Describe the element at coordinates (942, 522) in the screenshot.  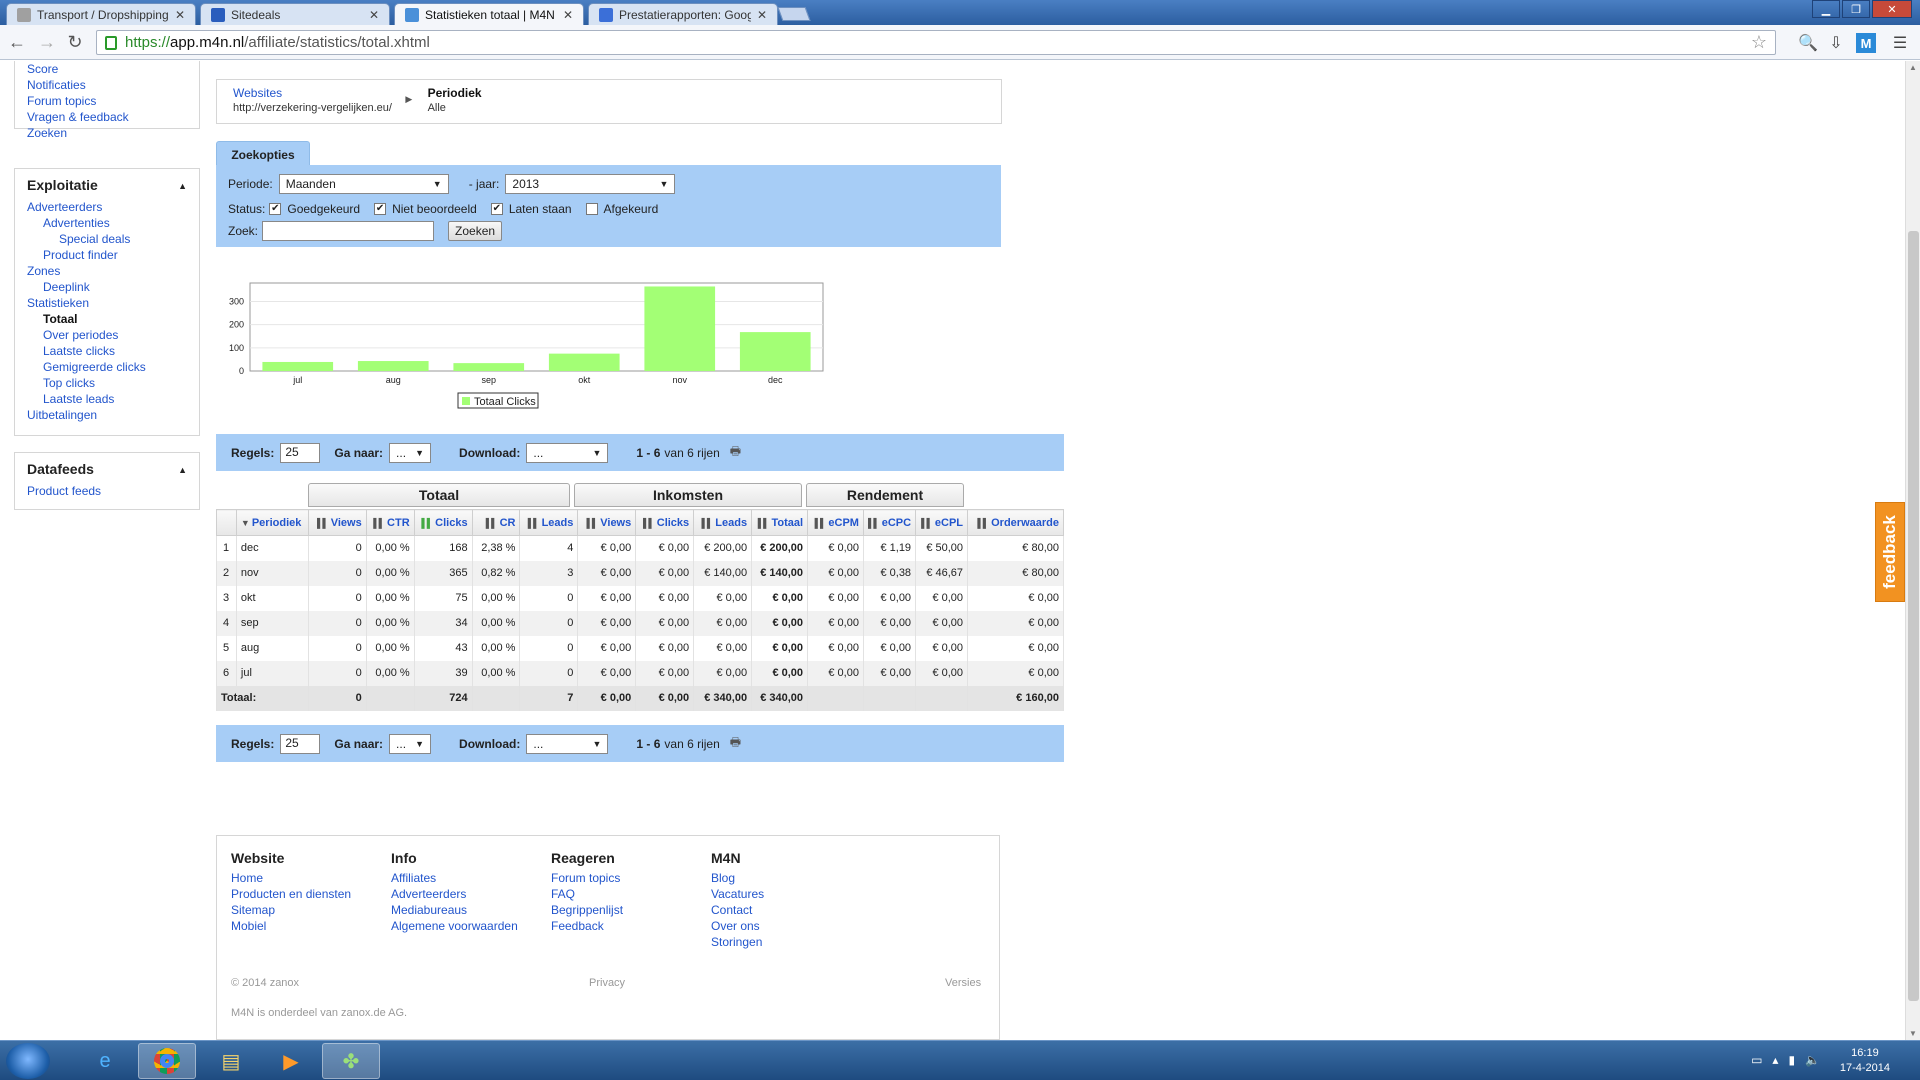
I see `header-ecpl: ▌▌ eCPL` at that location.